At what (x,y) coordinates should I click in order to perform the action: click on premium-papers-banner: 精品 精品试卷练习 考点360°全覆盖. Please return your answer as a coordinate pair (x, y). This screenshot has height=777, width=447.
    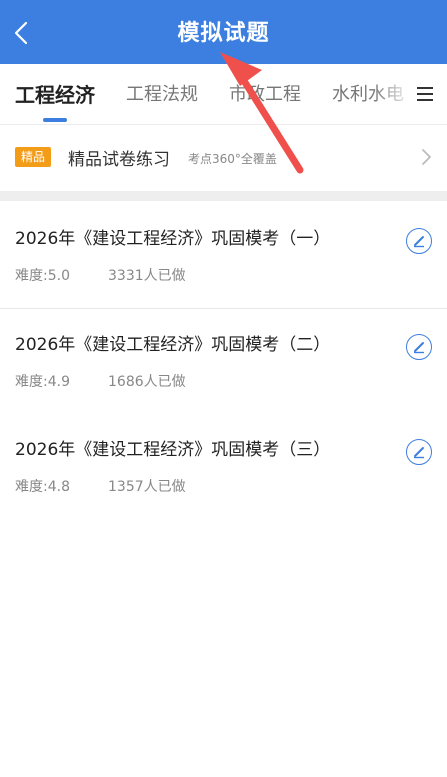
    Looking at the image, I should click on (223, 158).